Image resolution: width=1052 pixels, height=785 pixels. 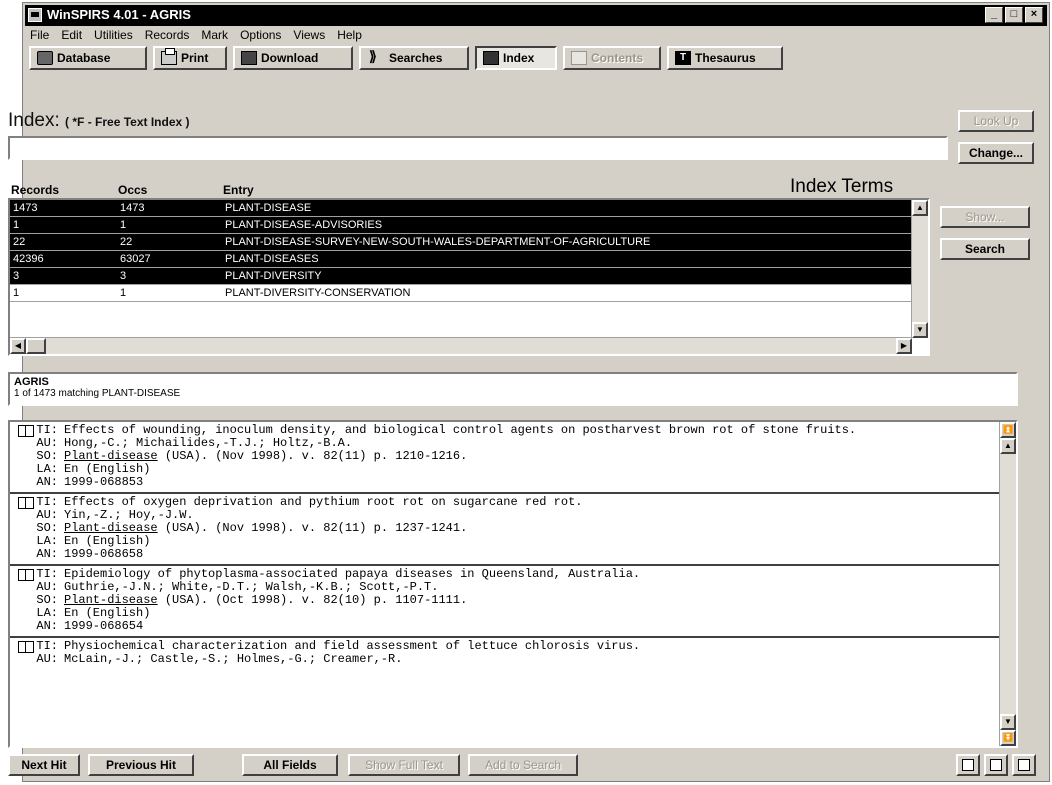 What do you see at coordinates (238, 190) in the screenshot?
I see `entry-column-header: Entry` at bounding box center [238, 190].